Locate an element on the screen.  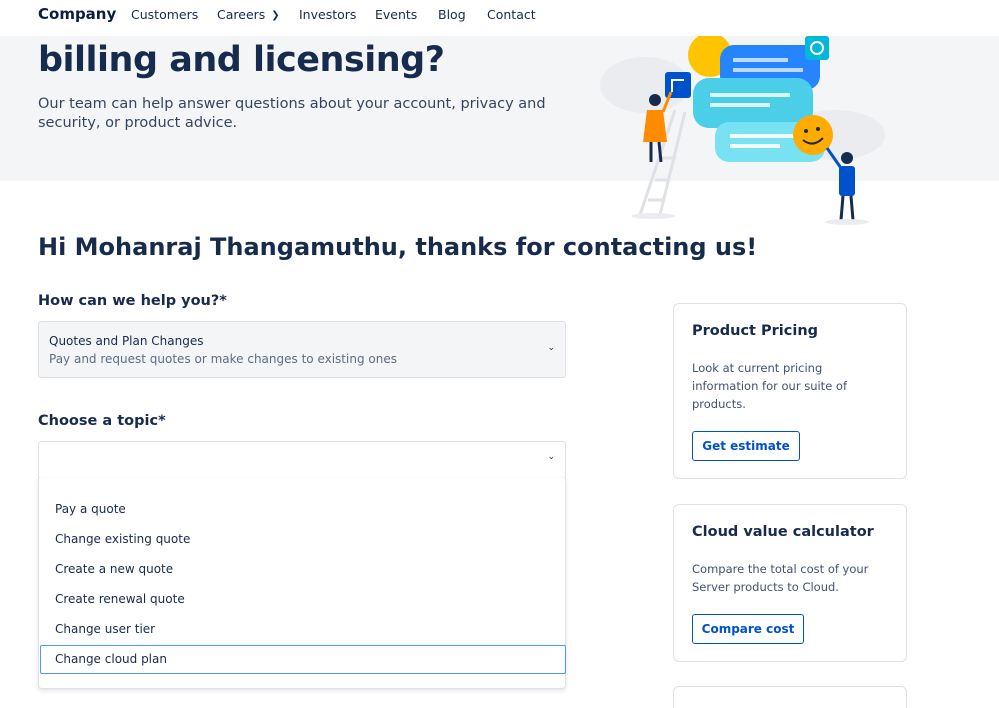
additional-card is located at coordinates (790, 697).